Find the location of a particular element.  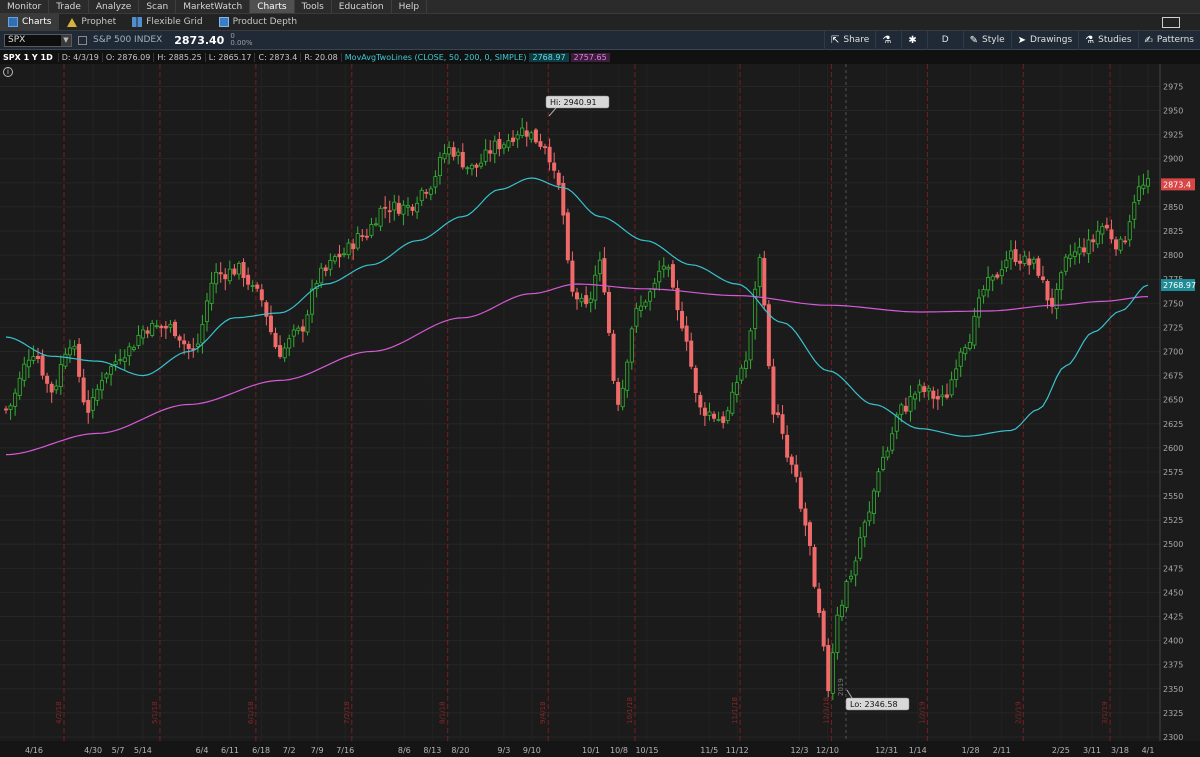

x-tick-label: 7/9 is located at coordinates (317, 750).